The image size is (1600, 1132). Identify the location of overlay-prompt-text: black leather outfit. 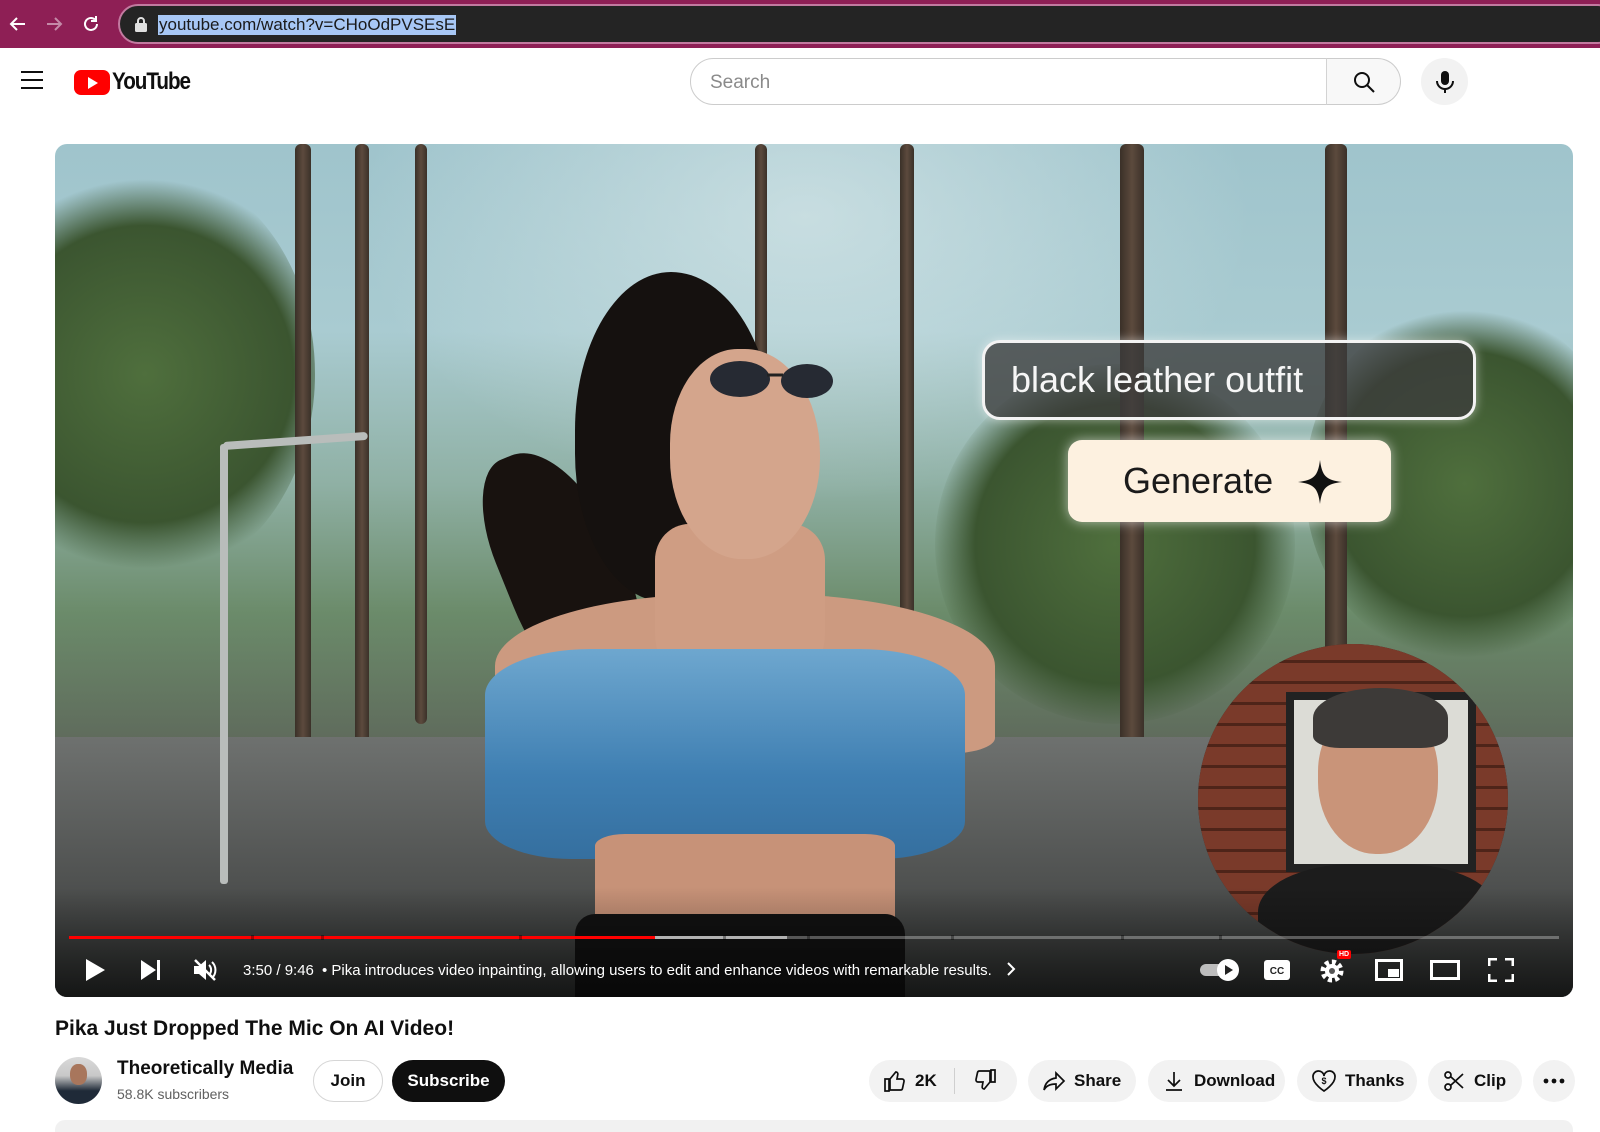
(1157, 379).